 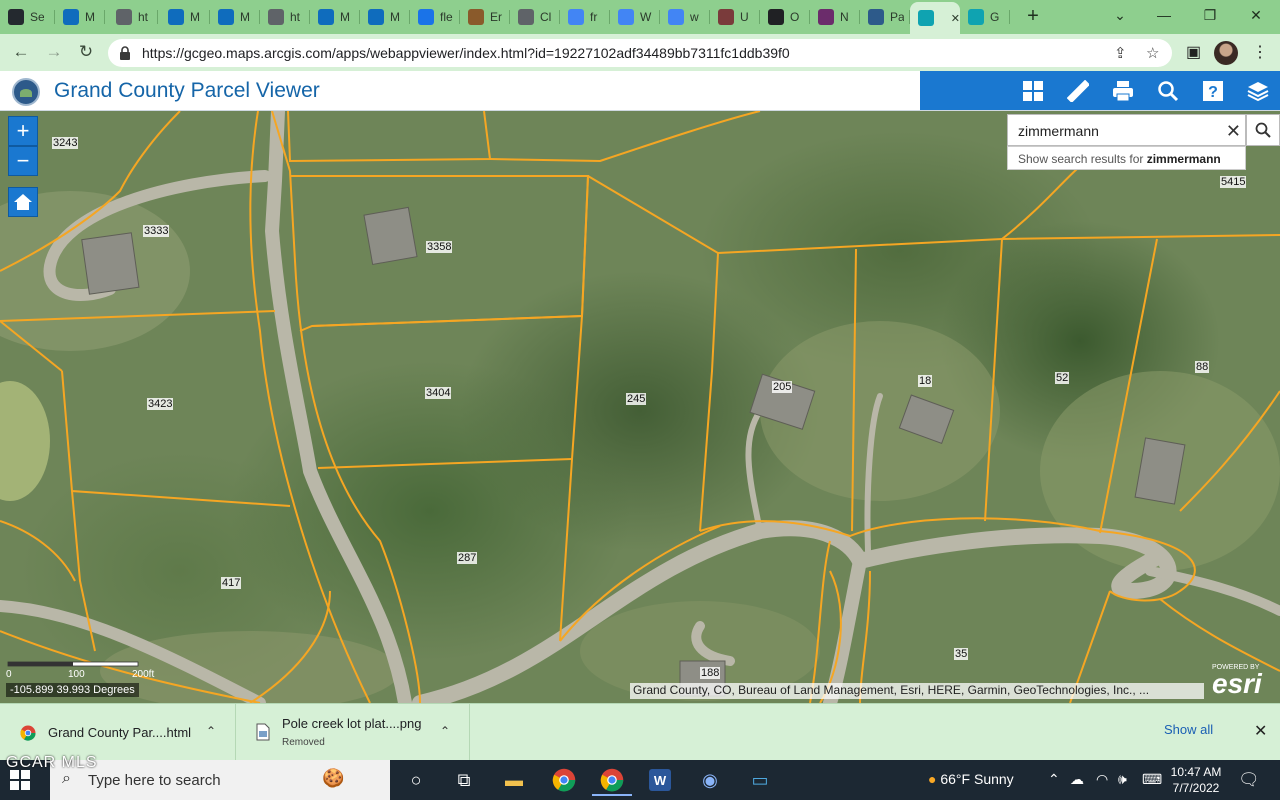 I want to click on search-input: zimmermann ✕, so click(x=1126, y=130).